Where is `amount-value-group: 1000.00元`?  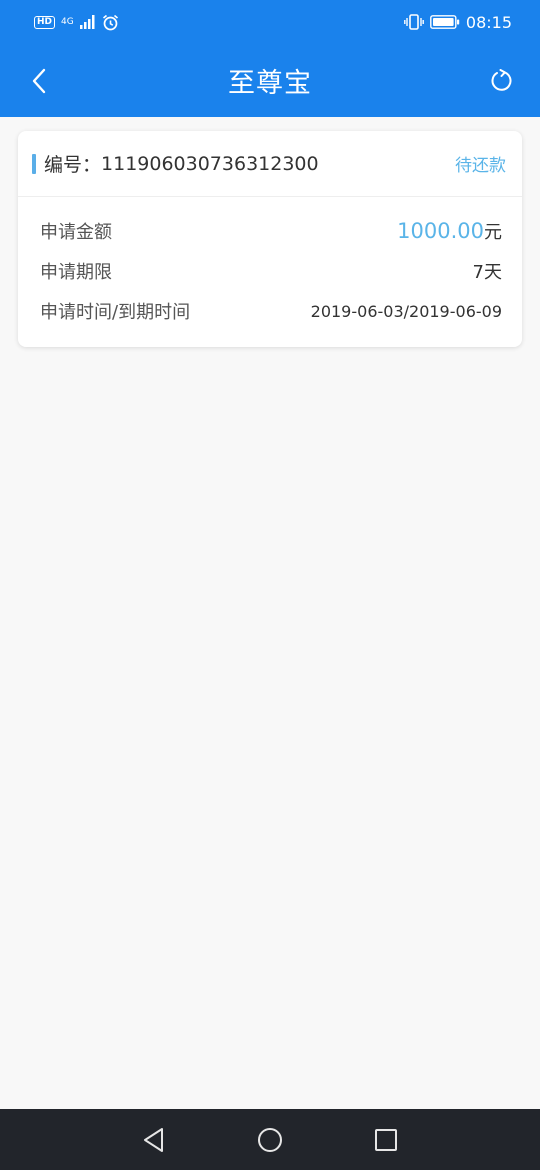
amount-value-group: 1000.00元 is located at coordinates (449, 231).